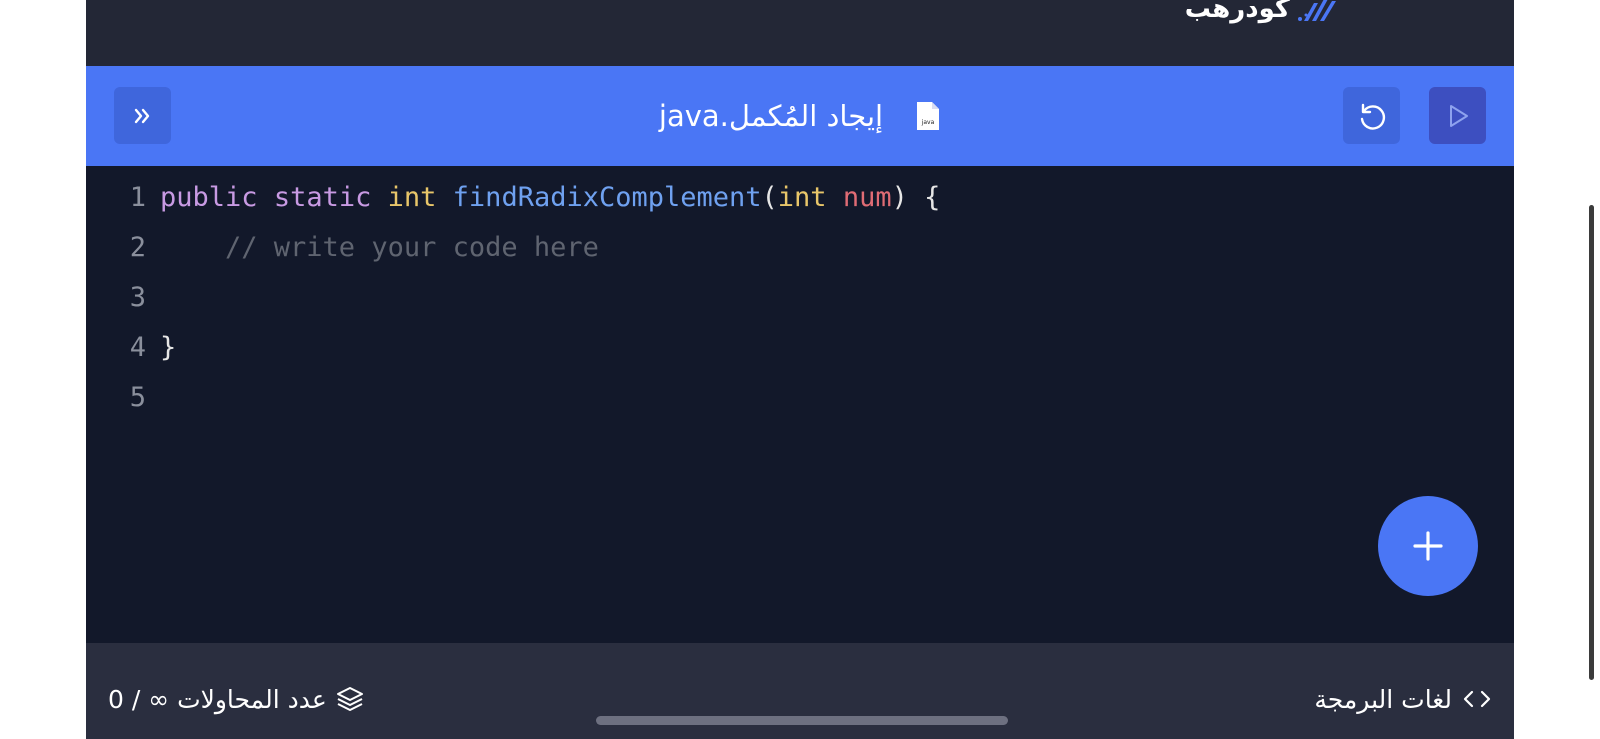 Image resolution: width=1600 pixels, height=739 pixels. Describe the element at coordinates (137, 247) in the screenshot. I see `line-number: 2` at that location.